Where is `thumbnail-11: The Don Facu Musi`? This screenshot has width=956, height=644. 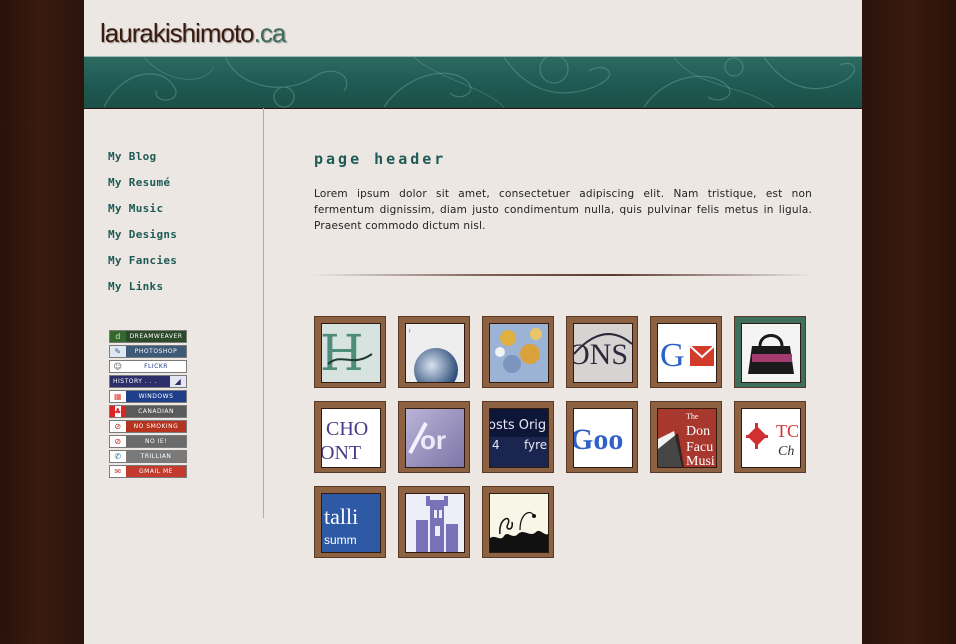 thumbnail-11: The Don Facu Musi is located at coordinates (686, 437).